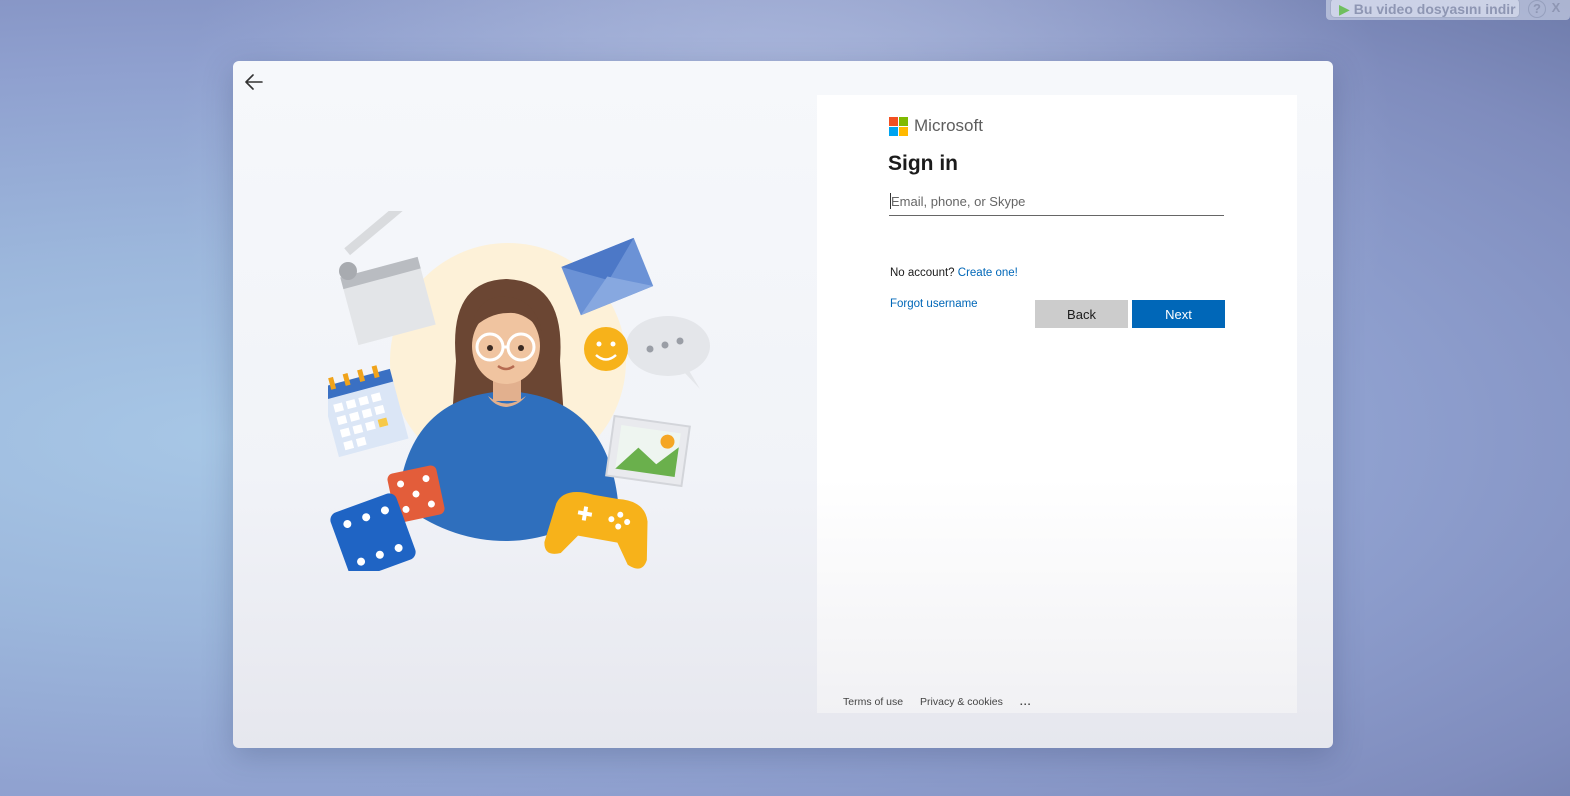  I want to click on play-icon: ▶, so click(1344, 9).